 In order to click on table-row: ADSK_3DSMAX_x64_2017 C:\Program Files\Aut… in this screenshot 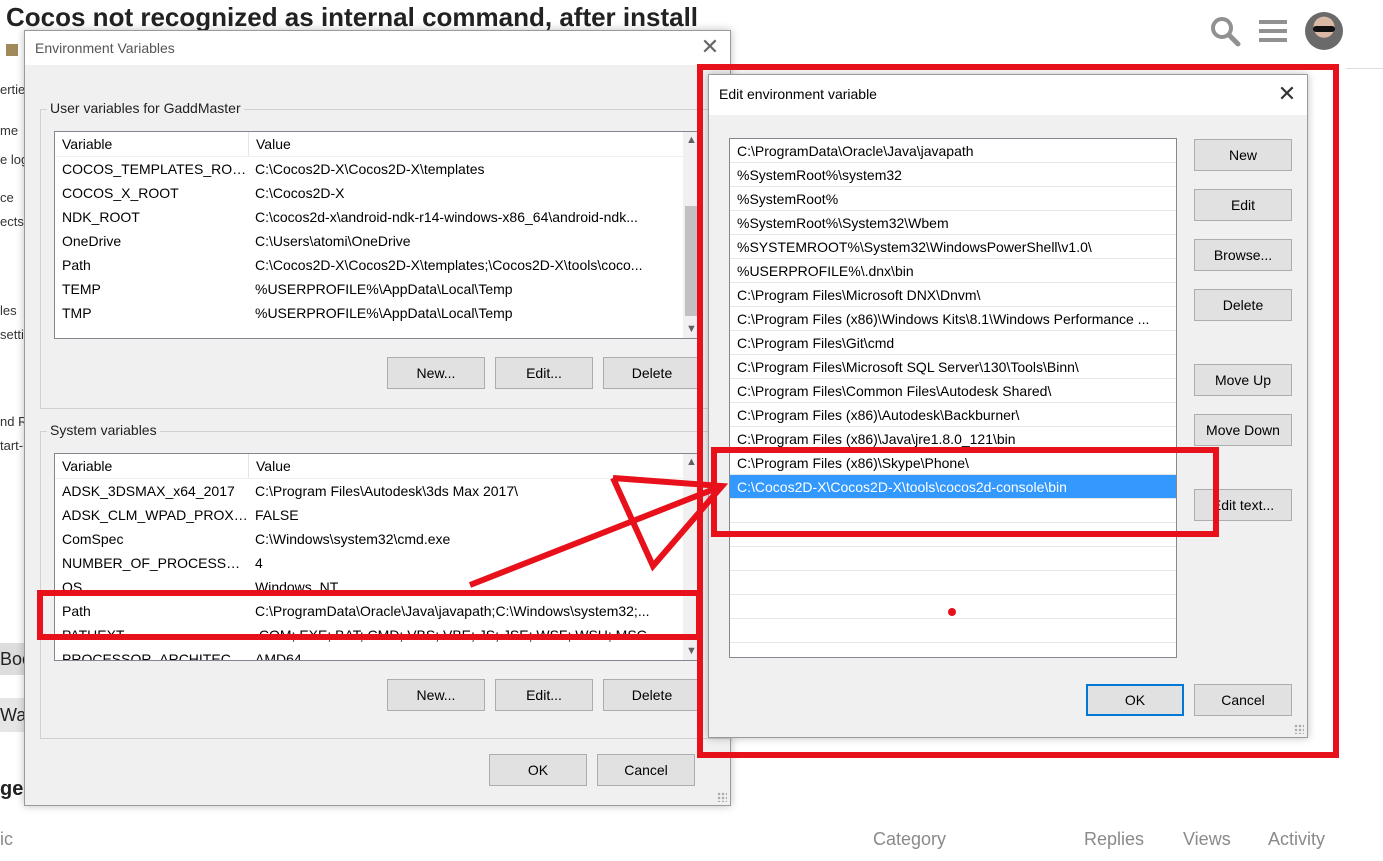, I will do `click(377, 491)`.